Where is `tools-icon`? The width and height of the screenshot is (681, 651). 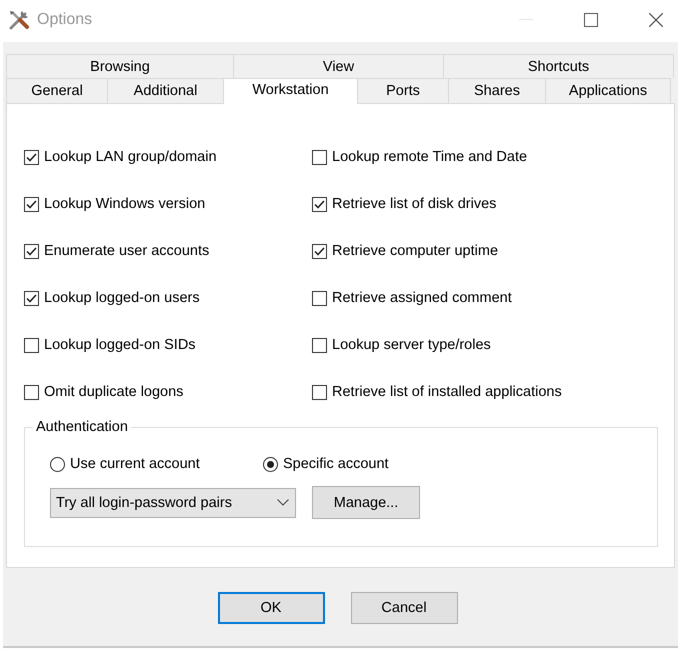 tools-icon is located at coordinates (19, 20).